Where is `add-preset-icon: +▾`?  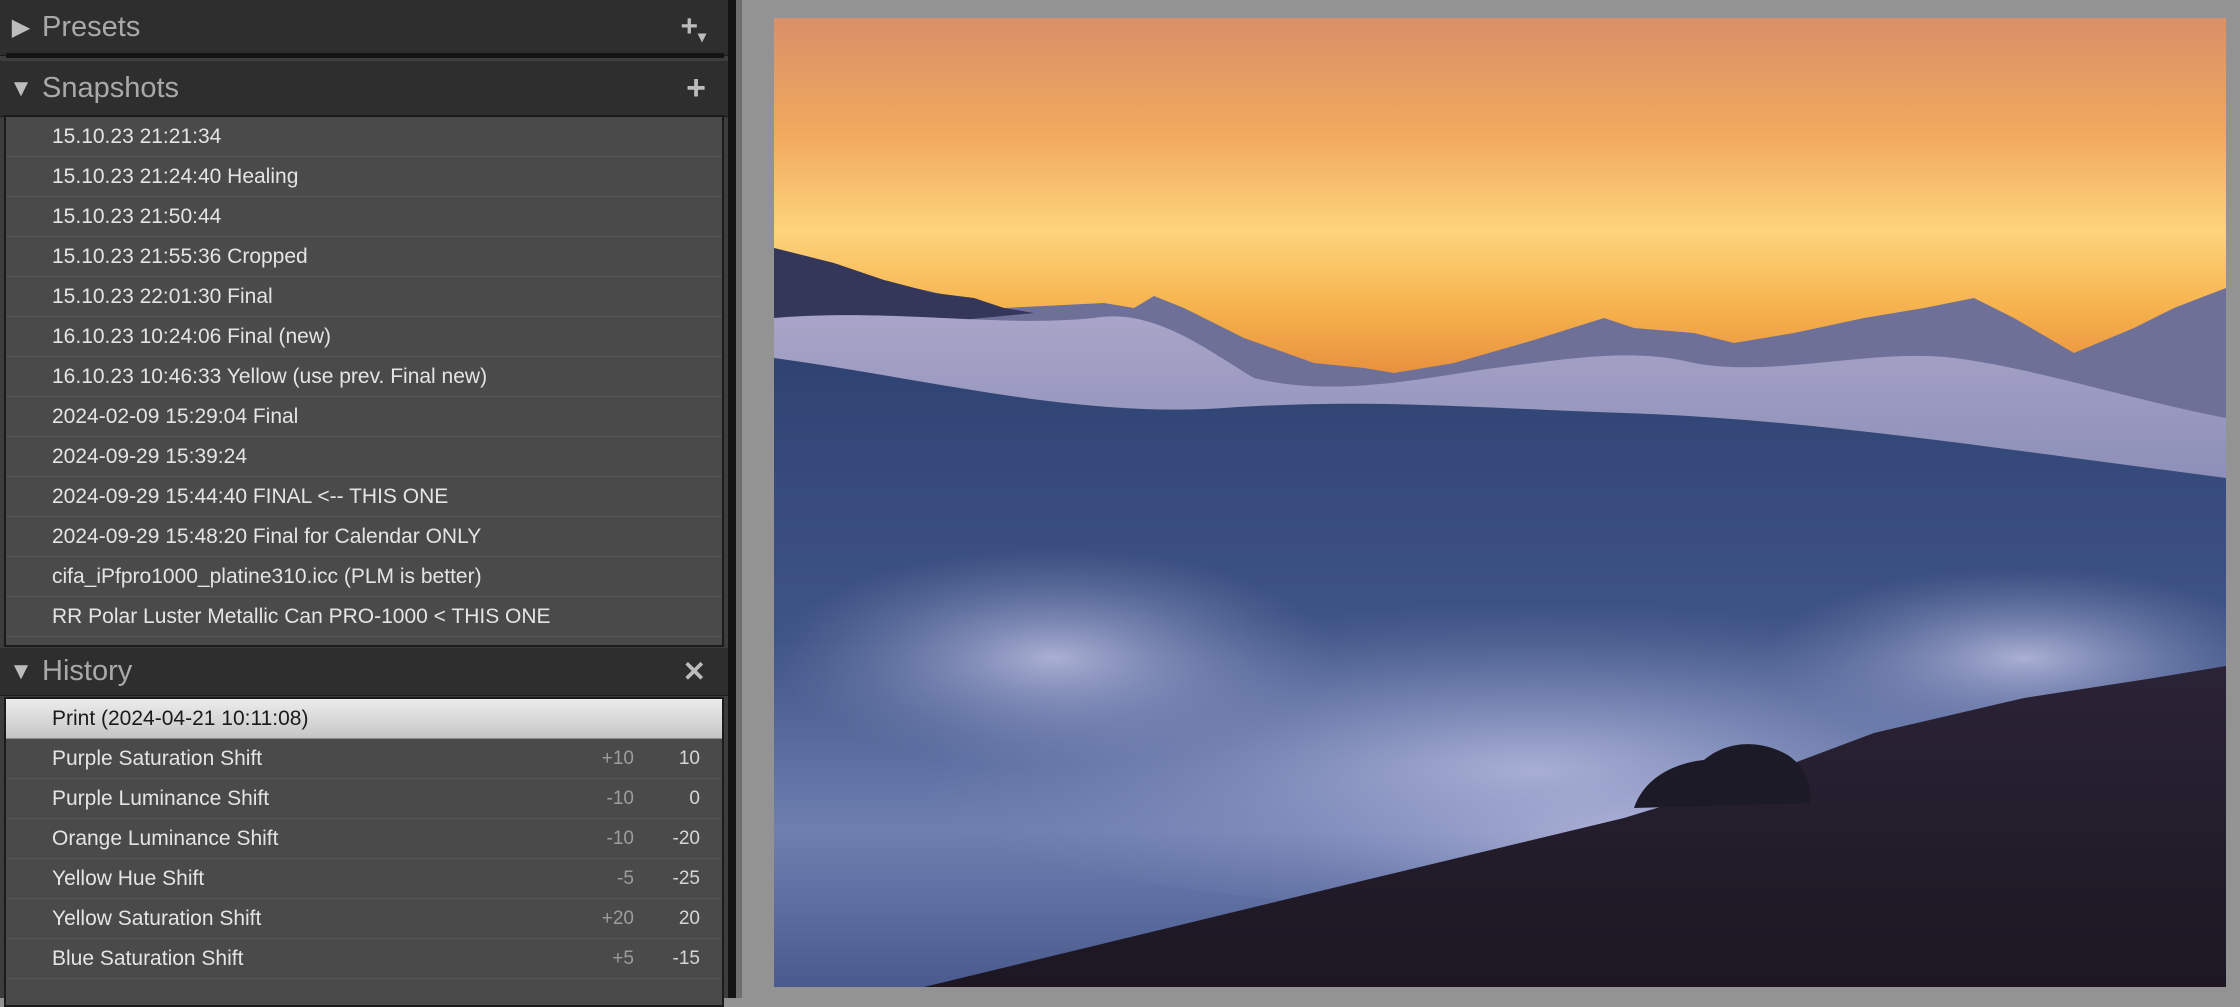
add-preset-icon: +▾ is located at coordinates (693, 32).